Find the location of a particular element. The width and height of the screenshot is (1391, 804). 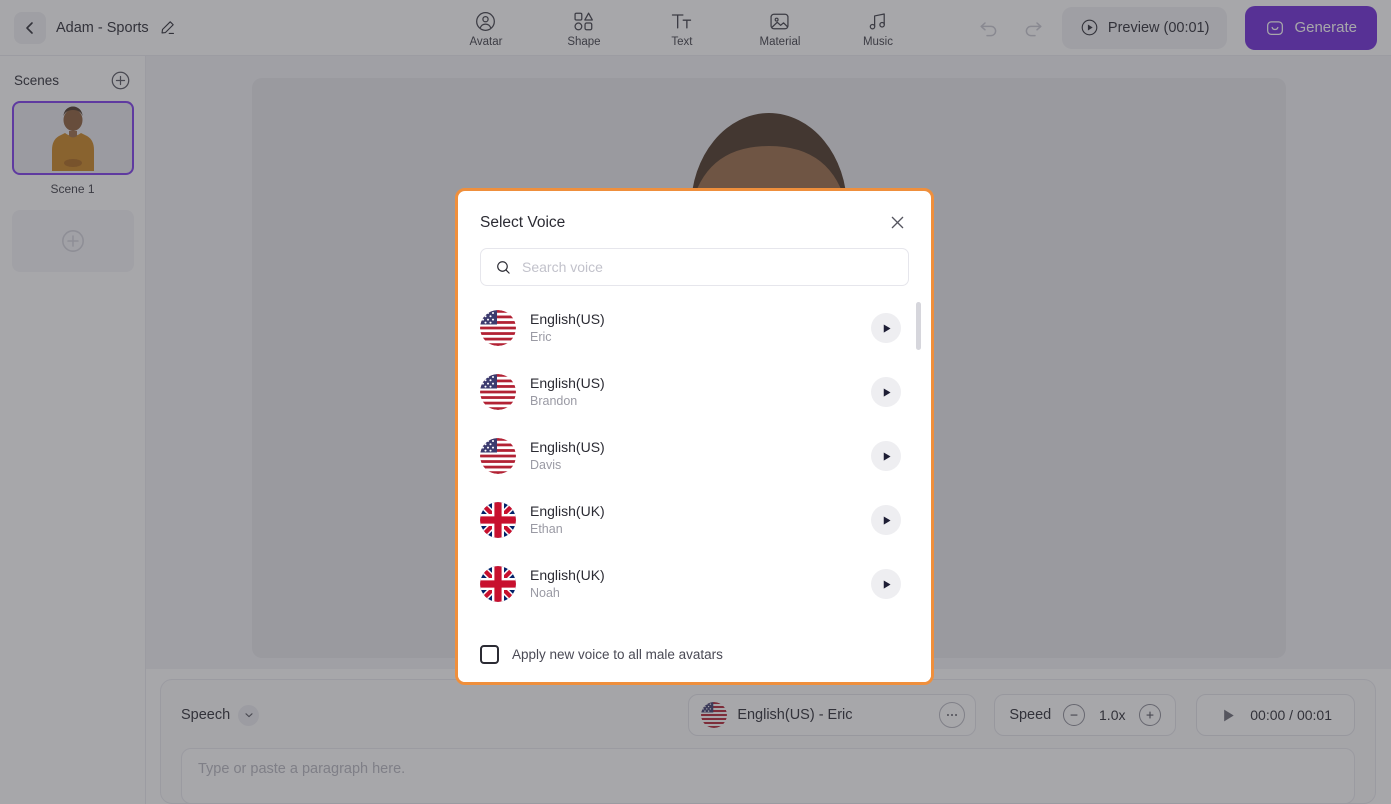

modal-header: Select Voice is located at coordinates (694, 215).